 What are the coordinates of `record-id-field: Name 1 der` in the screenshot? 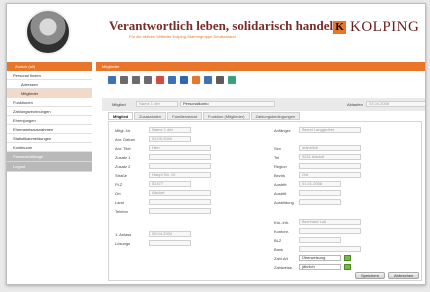 It's located at (157, 104).